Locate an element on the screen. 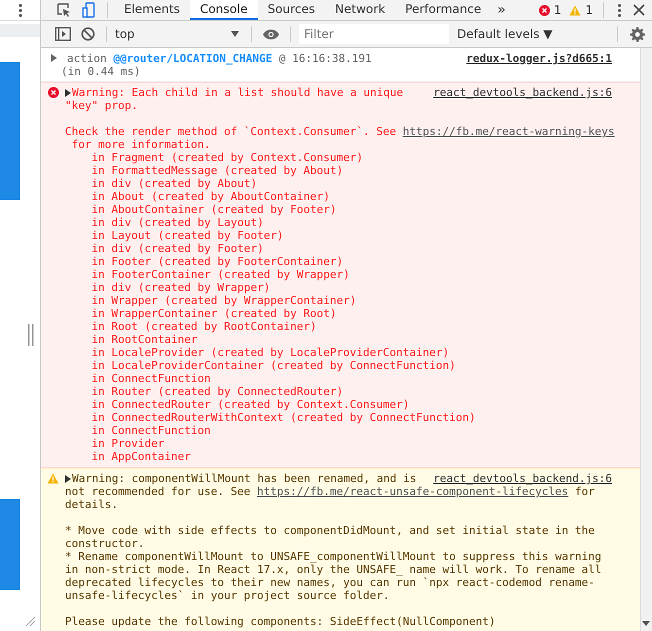 The image size is (652, 631). sidebar-toggle-icon is located at coordinates (63, 34).